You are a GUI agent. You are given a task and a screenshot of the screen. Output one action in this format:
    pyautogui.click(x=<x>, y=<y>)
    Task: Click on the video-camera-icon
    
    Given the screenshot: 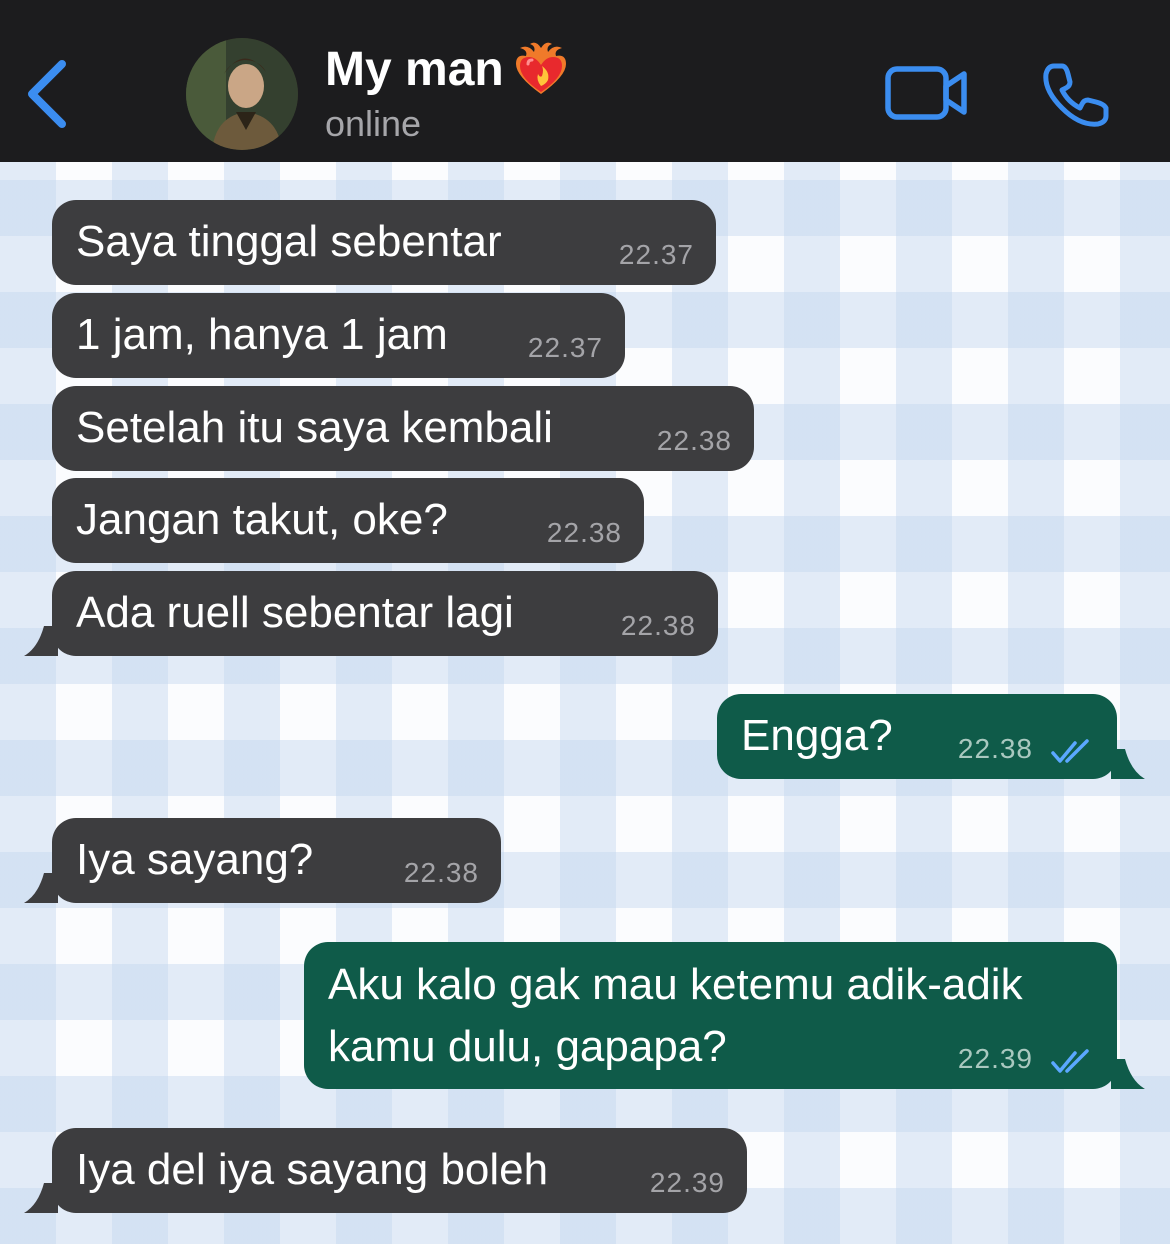 What is the action you would take?
    pyautogui.click(x=926, y=93)
    